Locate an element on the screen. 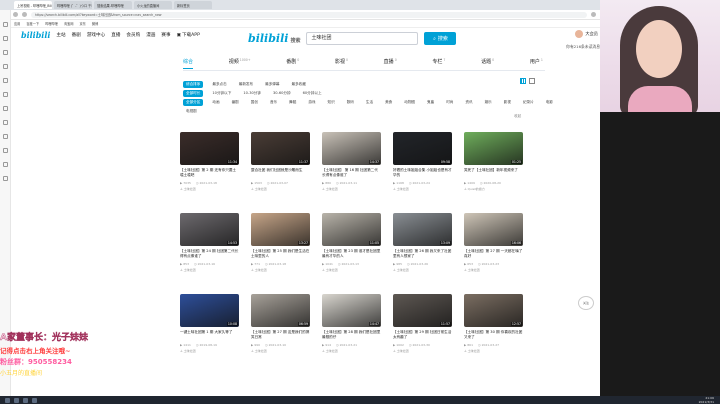 Image resolution: width=720 pixels, height=404 pixels. tab-film: 影视 0 is located at coordinates (341, 63).